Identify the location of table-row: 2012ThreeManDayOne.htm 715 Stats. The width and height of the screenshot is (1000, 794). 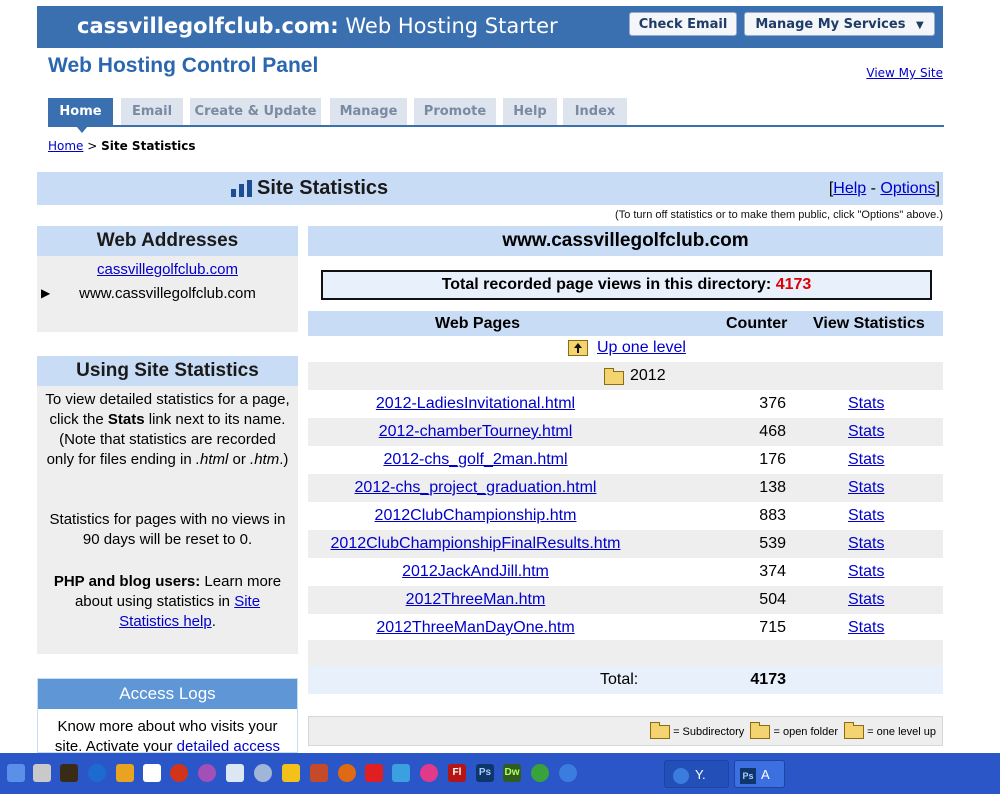
(625, 628).